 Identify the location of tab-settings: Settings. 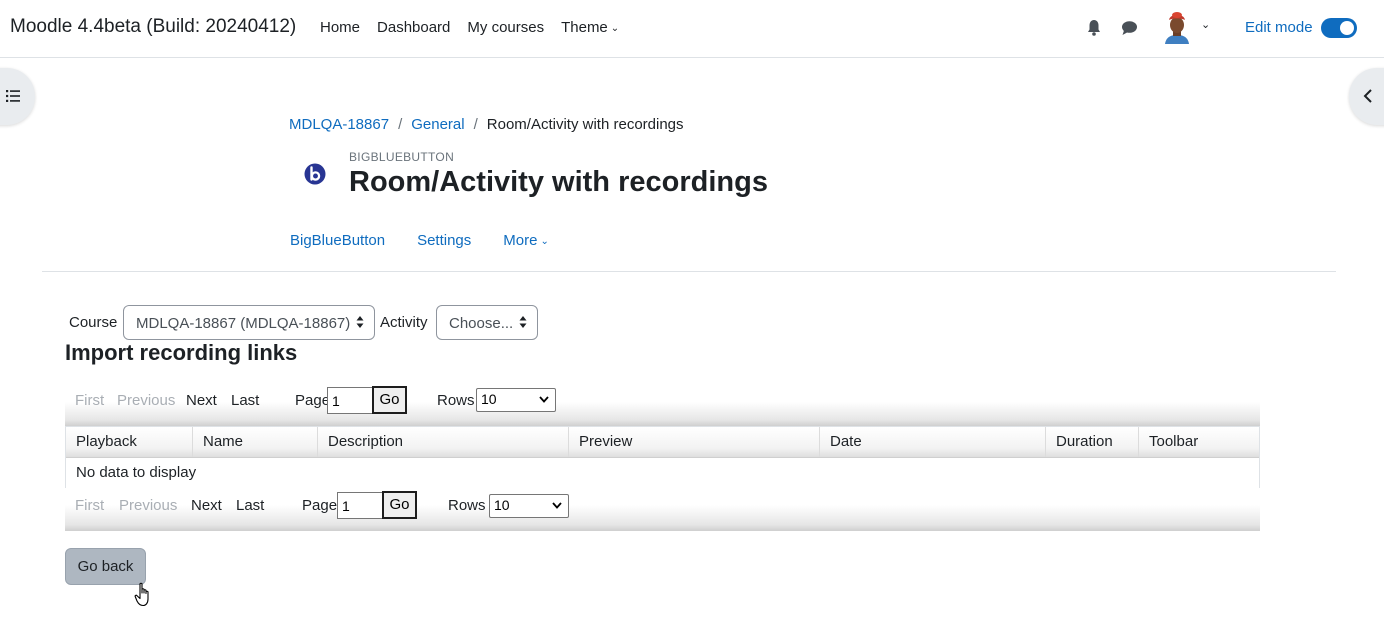
(444, 240).